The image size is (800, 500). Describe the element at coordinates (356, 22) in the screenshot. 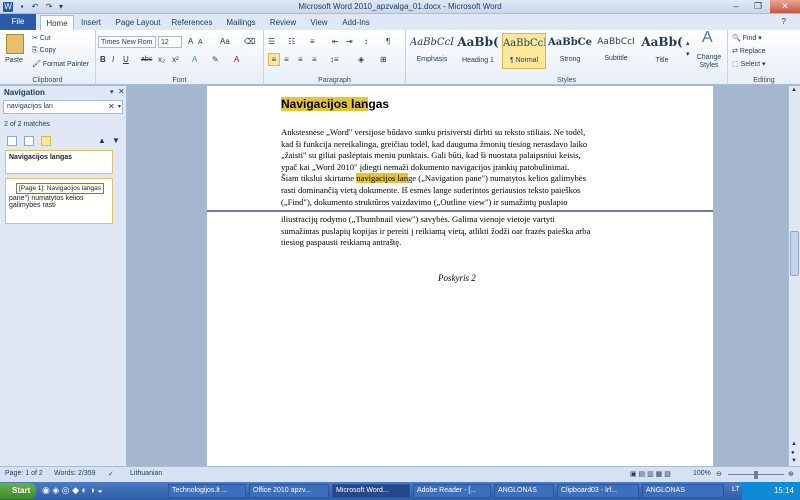

I see `tab-add-ins: Add-Ins` at that location.